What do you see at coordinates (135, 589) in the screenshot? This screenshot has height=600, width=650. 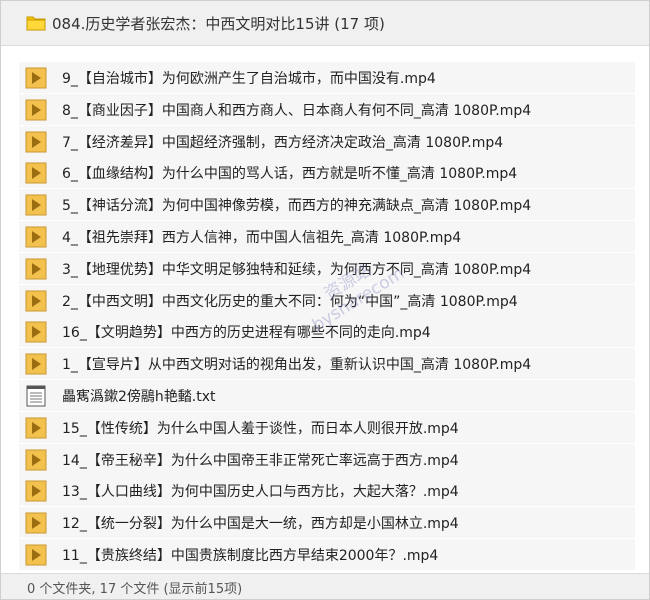 I see `status-text: 0 个文件夹, 17 个文件 (显示前15项)` at bounding box center [135, 589].